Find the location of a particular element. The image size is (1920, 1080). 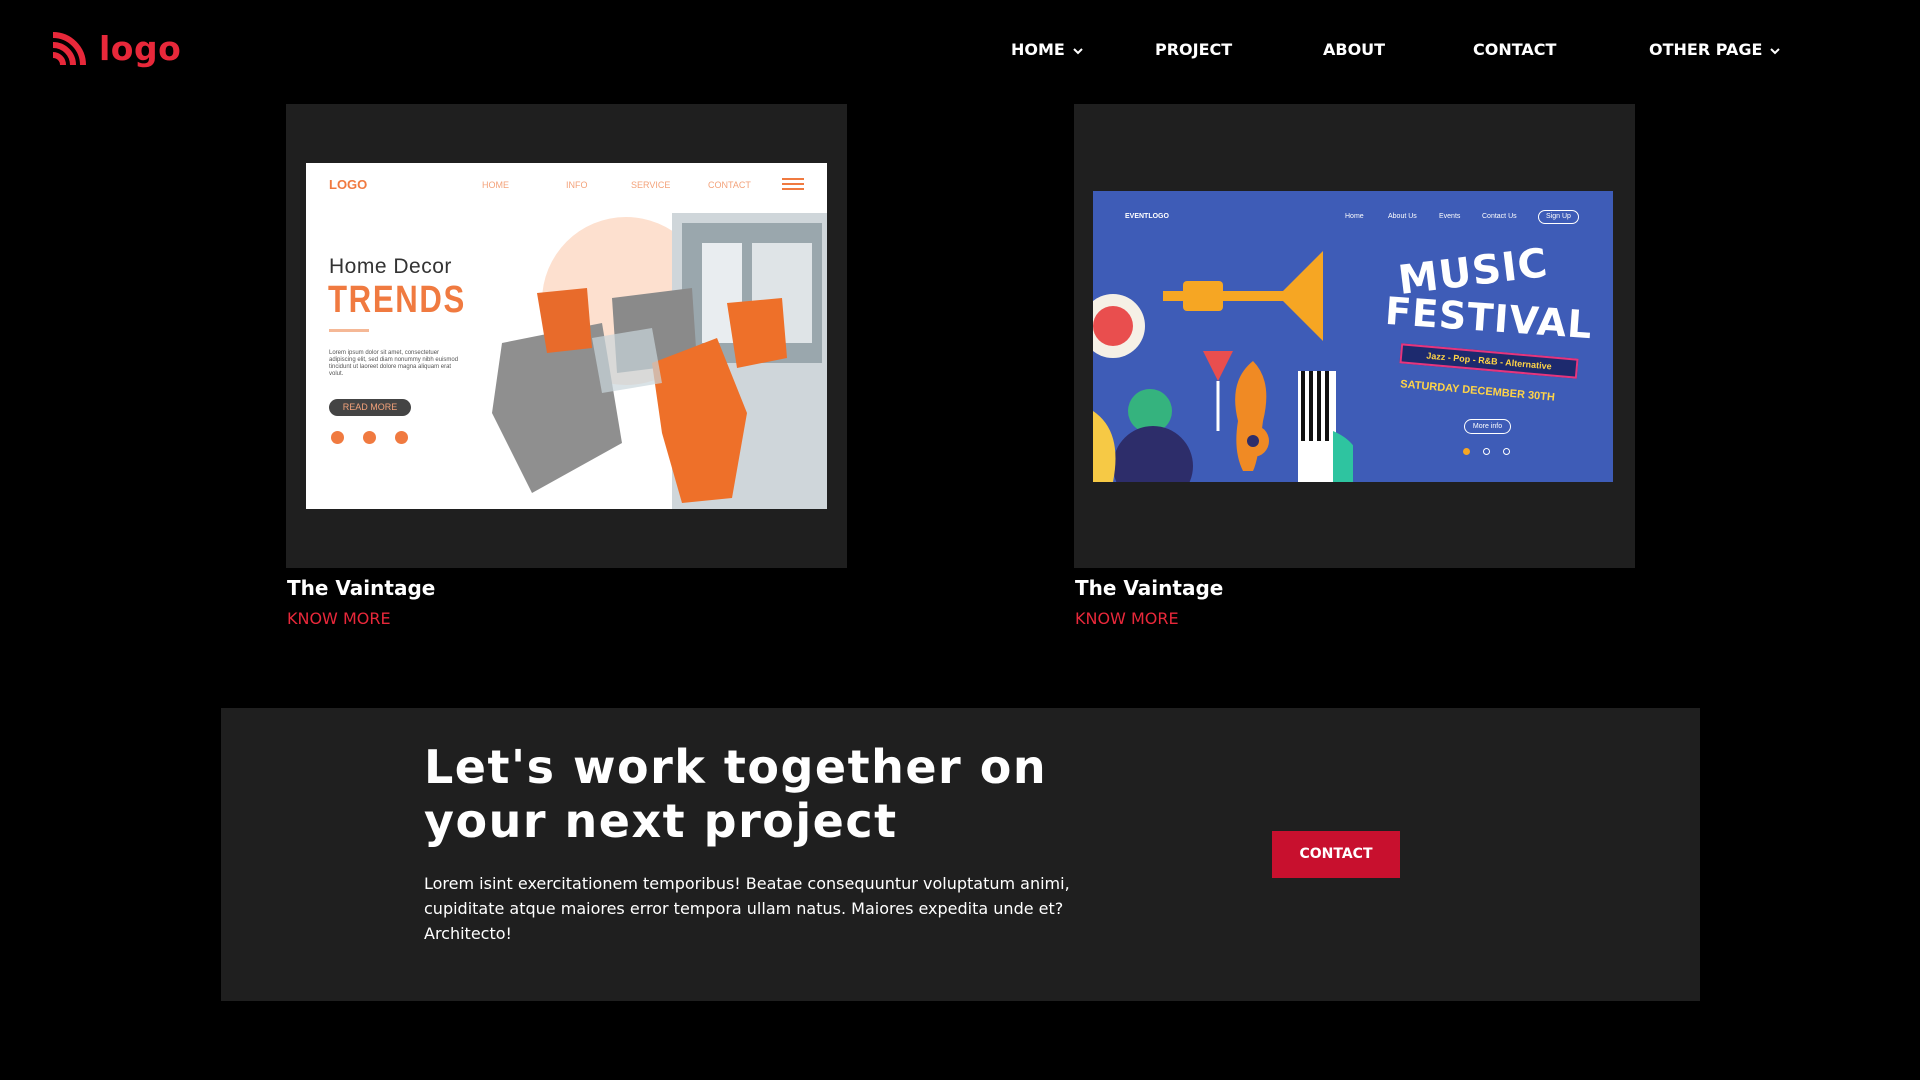

nav-home-label: HOME is located at coordinates (1038, 49).